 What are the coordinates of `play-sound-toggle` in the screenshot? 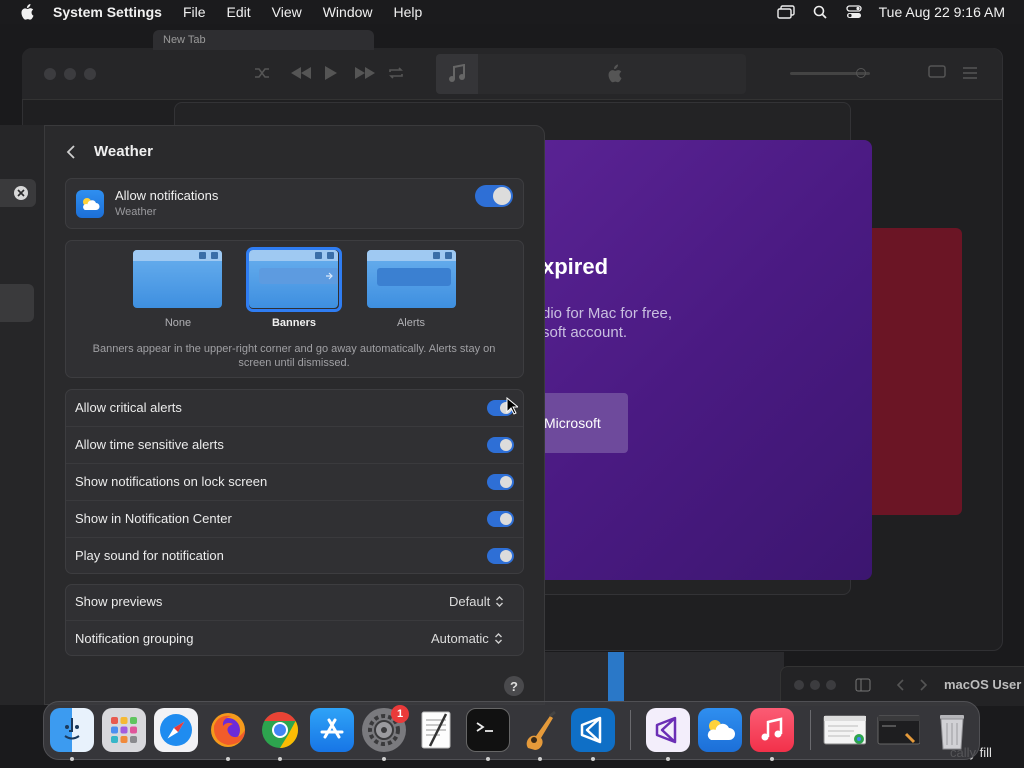 It's located at (500, 556).